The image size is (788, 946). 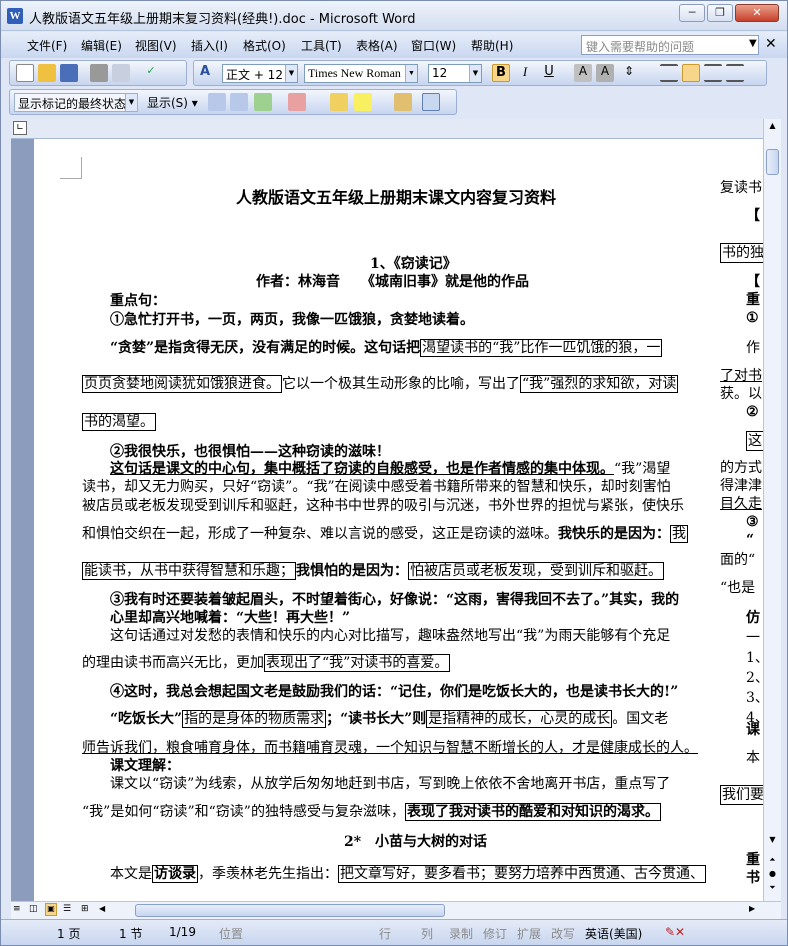 I want to click on select-browse-object-icon: ●, so click(x=772, y=876).